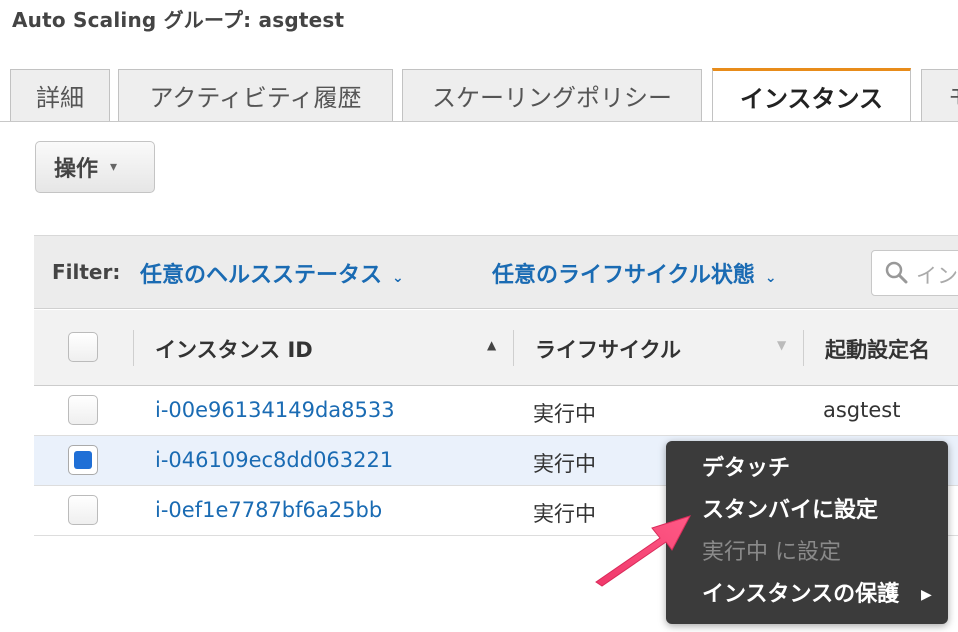  Describe the element at coordinates (114, 167) in the screenshot. I see `chevron-down-icon: ▾` at that location.